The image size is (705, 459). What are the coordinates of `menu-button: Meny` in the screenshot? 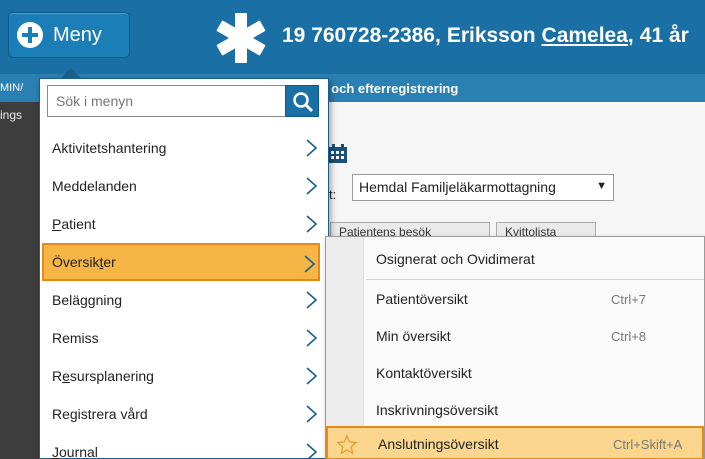 It's located at (69, 35).